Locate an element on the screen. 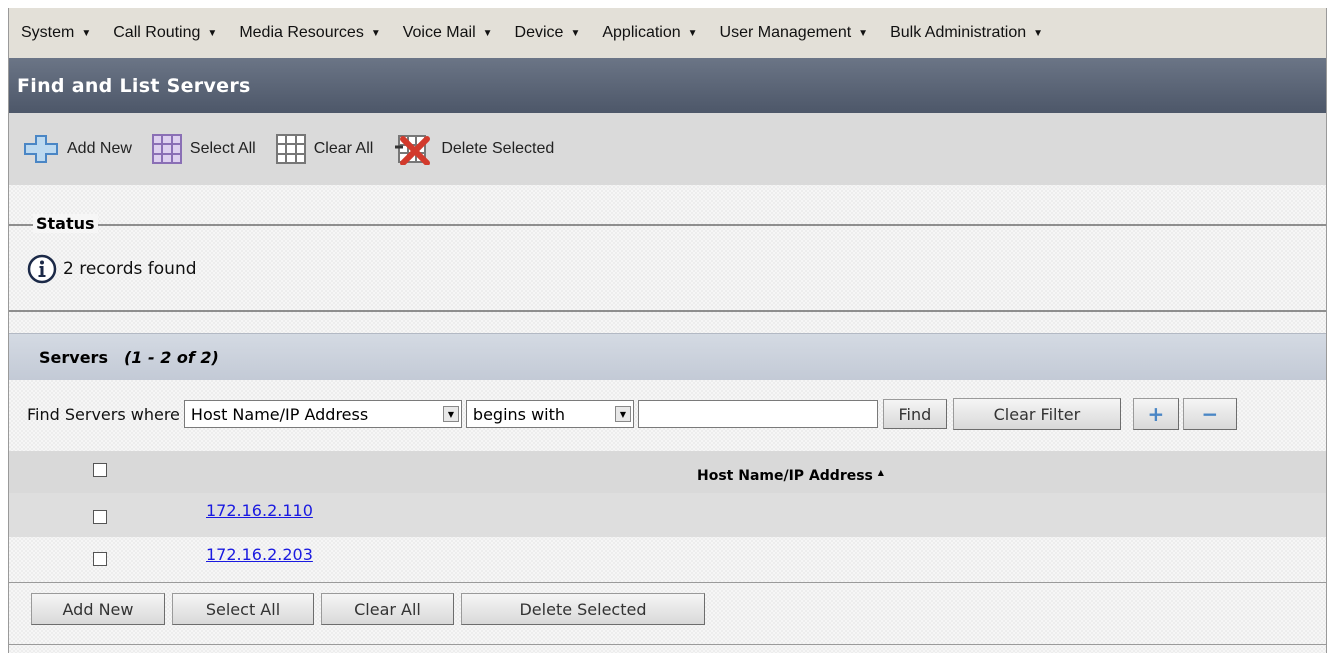  servers-count: (1 - 2 of 2) is located at coordinates (171, 357).